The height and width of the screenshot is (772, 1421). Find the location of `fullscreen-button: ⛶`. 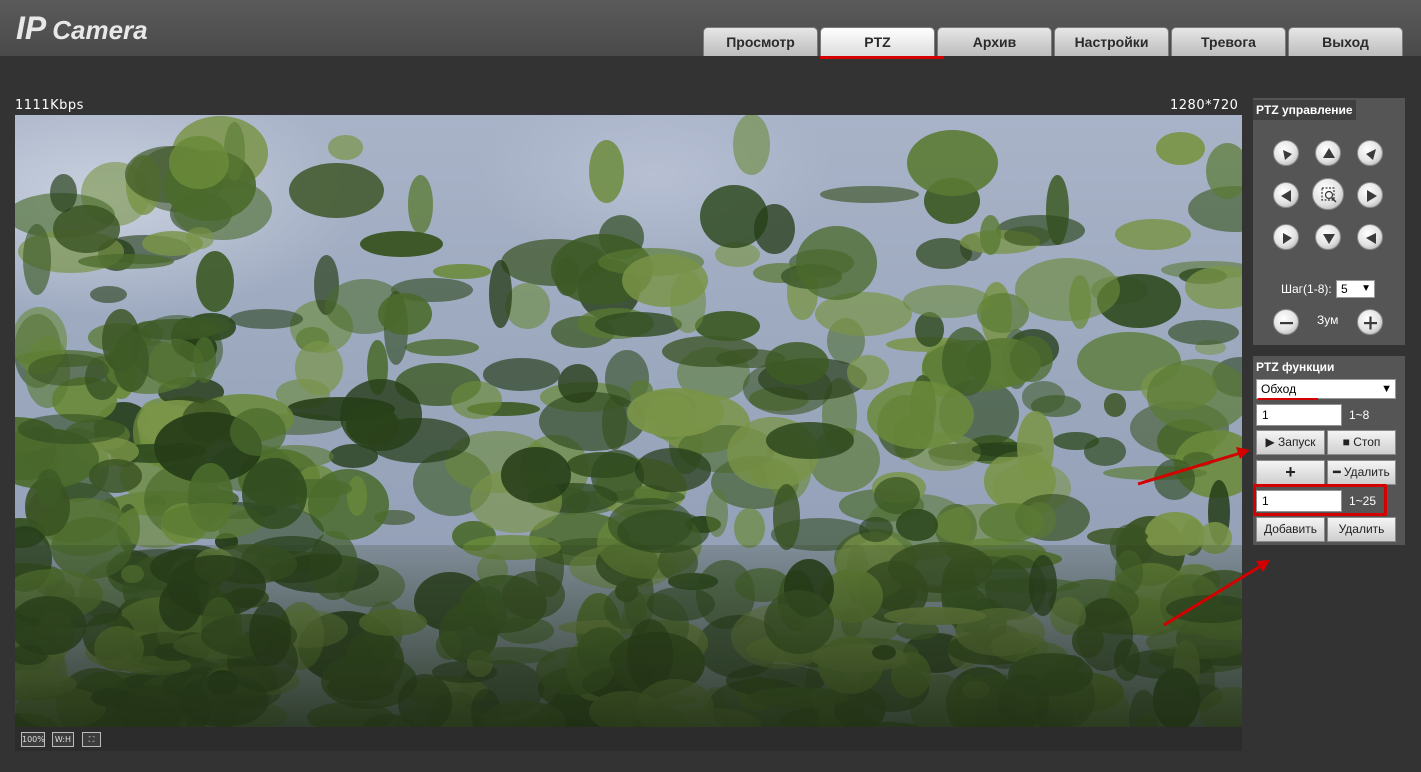

fullscreen-button: ⛶ is located at coordinates (91, 739).